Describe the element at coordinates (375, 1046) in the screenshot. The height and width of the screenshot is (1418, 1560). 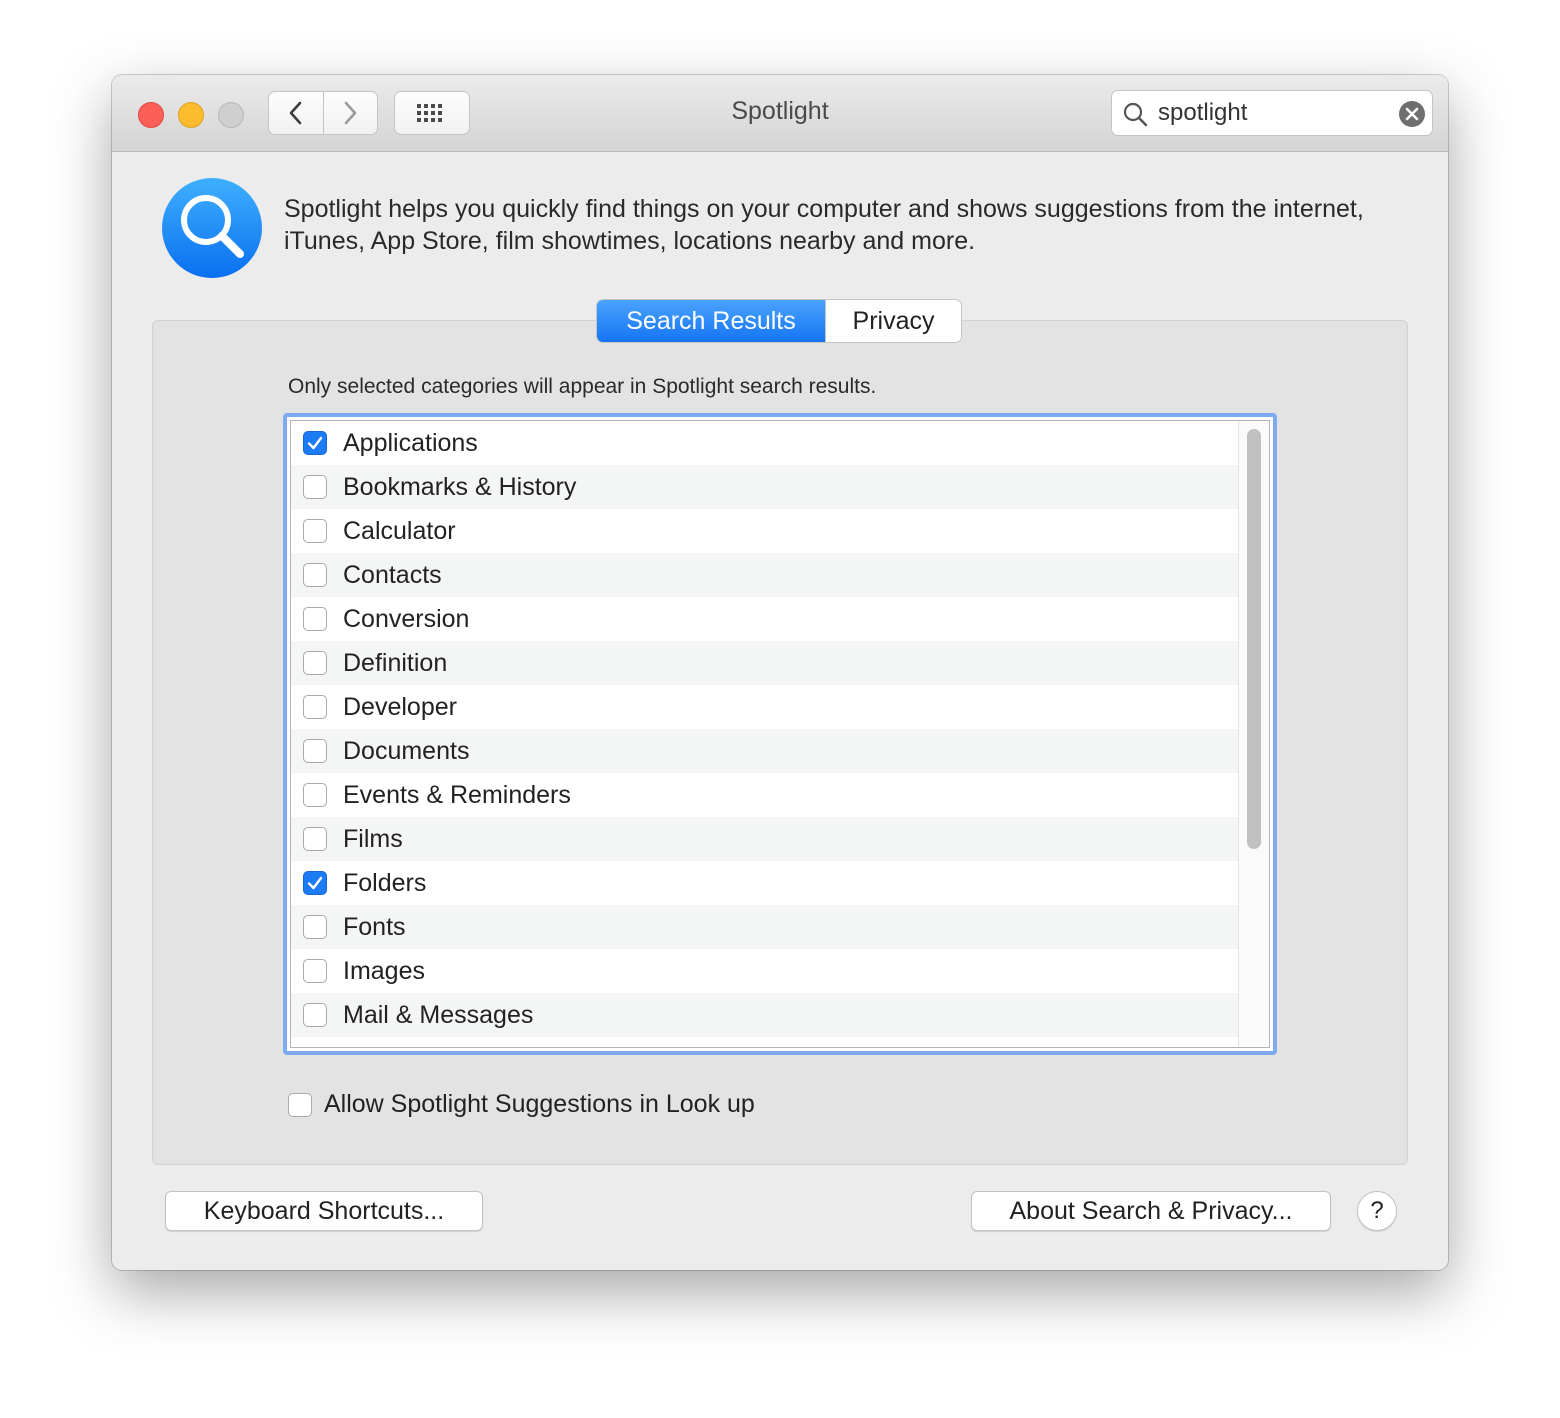
I see `category-label: Music` at that location.